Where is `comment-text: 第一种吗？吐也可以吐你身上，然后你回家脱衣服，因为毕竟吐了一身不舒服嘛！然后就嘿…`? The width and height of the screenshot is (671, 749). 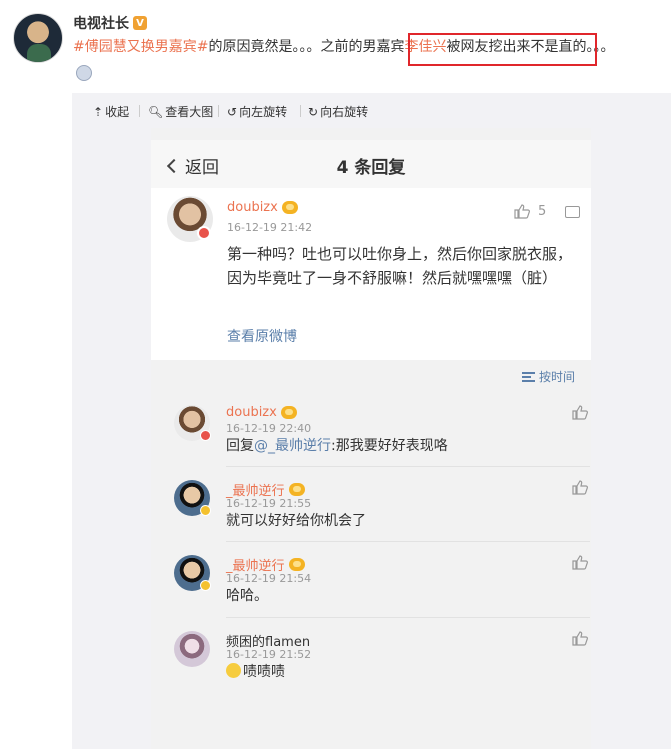 comment-text: 第一种吗？吐也可以吐你身上，然后你回家脱衣服，因为毕竟吐了一身不舒服嘛！然后就嘿… is located at coordinates (400, 266).